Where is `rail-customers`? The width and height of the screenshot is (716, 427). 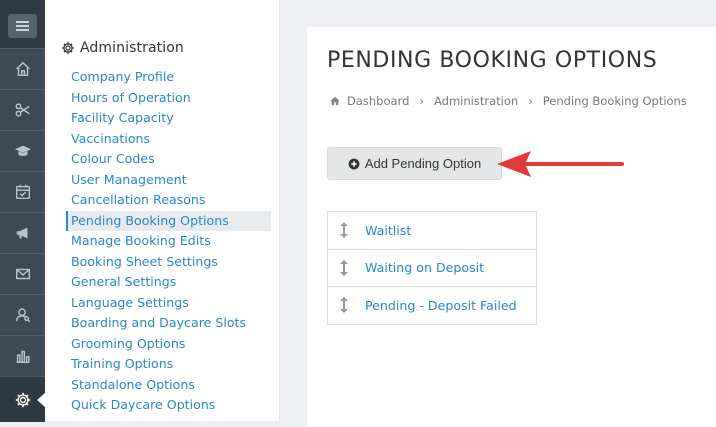
rail-customers is located at coordinates (22, 314).